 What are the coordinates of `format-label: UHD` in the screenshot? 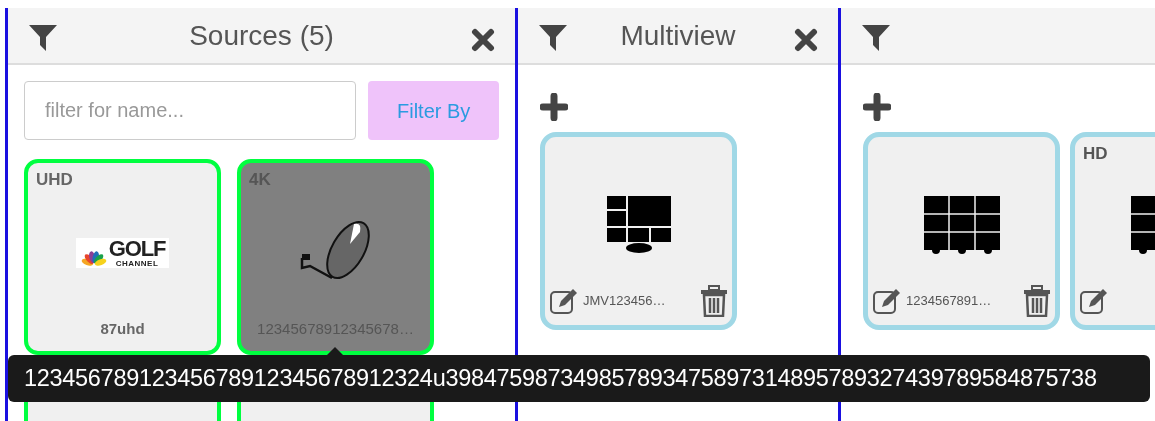 It's located at (54, 179).